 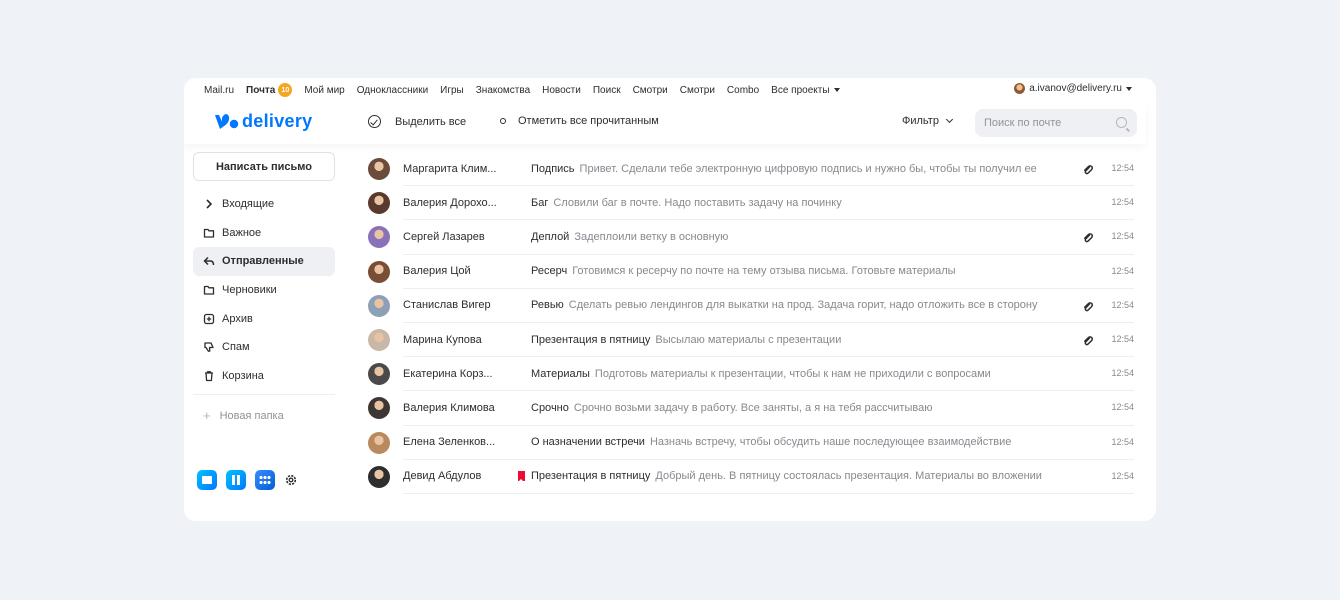 What do you see at coordinates (547, 305) in the screenshot?
I see `mail-subject: Ревью` at bounding box center [547, 305].